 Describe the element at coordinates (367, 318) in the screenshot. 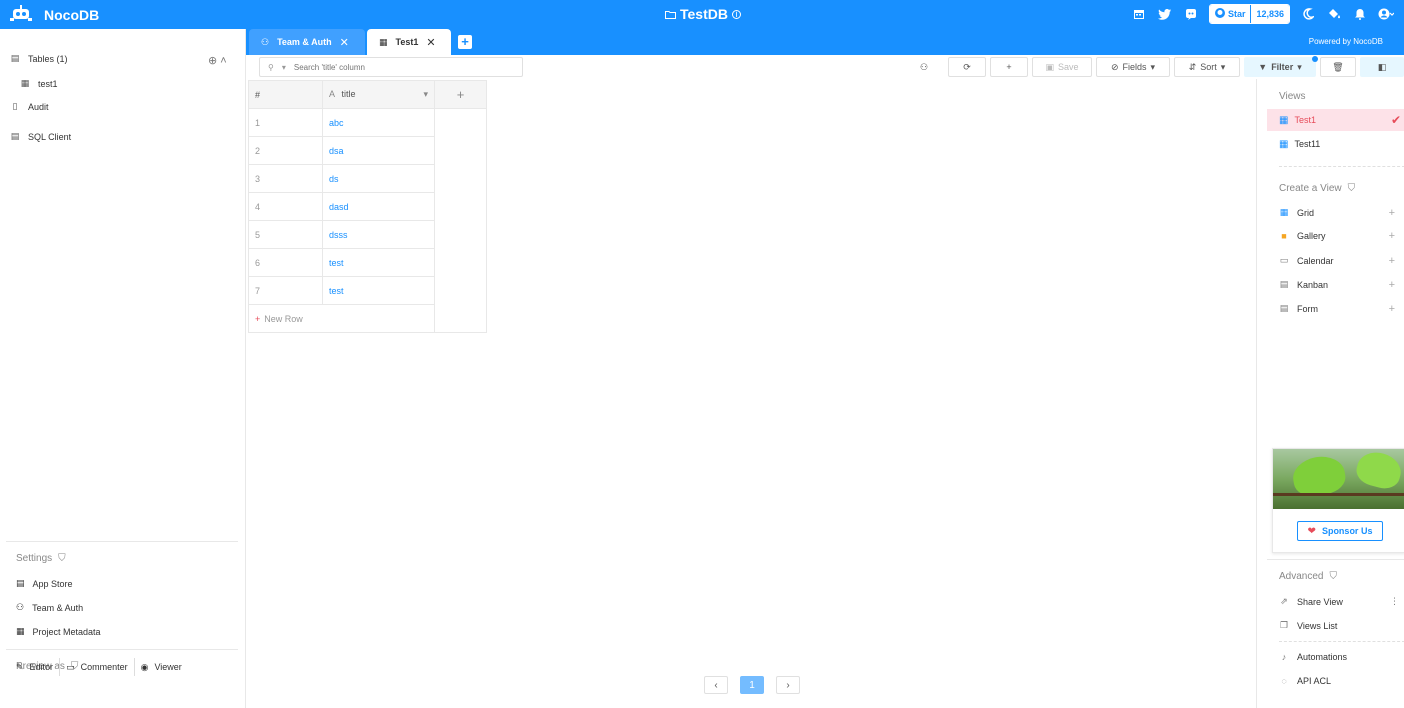

I see `new-row: + New Row` at that location.